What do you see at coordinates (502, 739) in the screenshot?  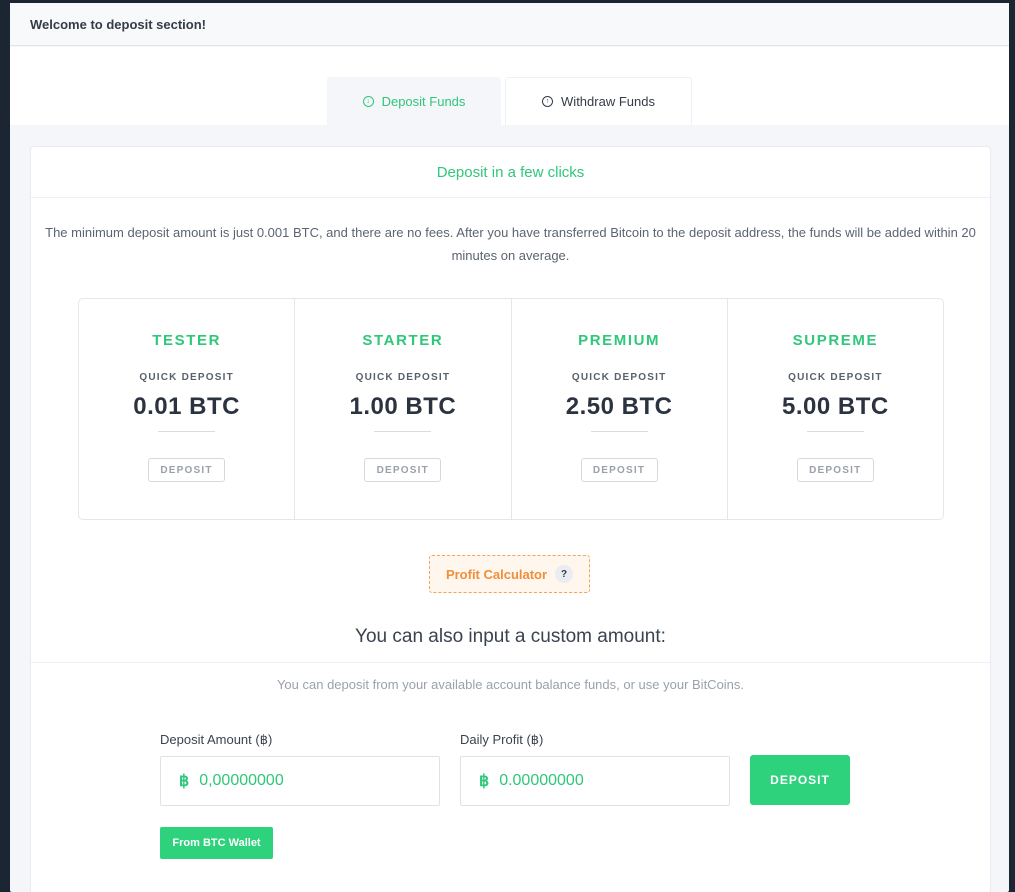 I see `daily-profit-label: Daily Profit (฿)` at bounding box center [502, 739].